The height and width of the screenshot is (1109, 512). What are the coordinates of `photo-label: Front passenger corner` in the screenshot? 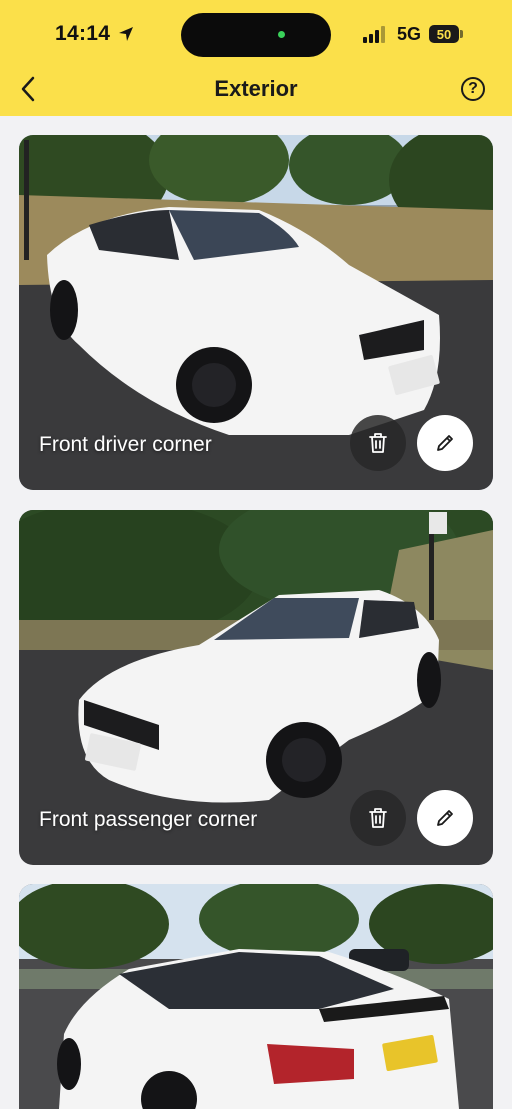 It's located at (148, 819).